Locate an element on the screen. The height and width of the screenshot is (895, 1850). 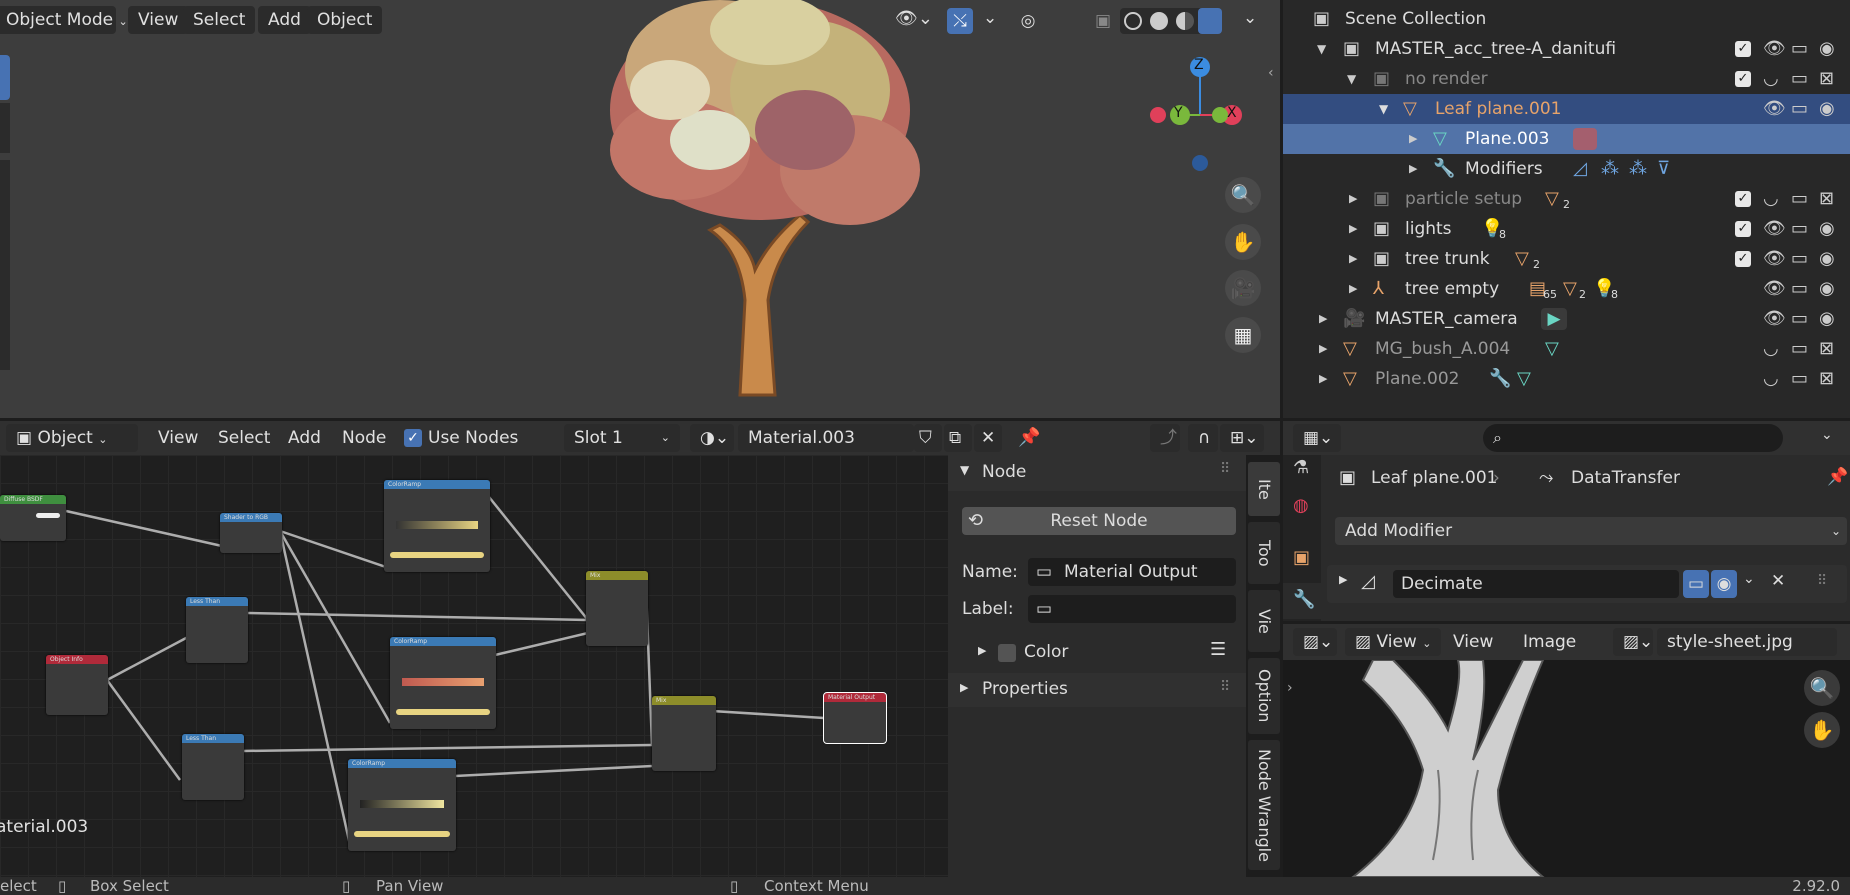
pan-hand-icon: ✋ is located at coordinates (1243, 242).